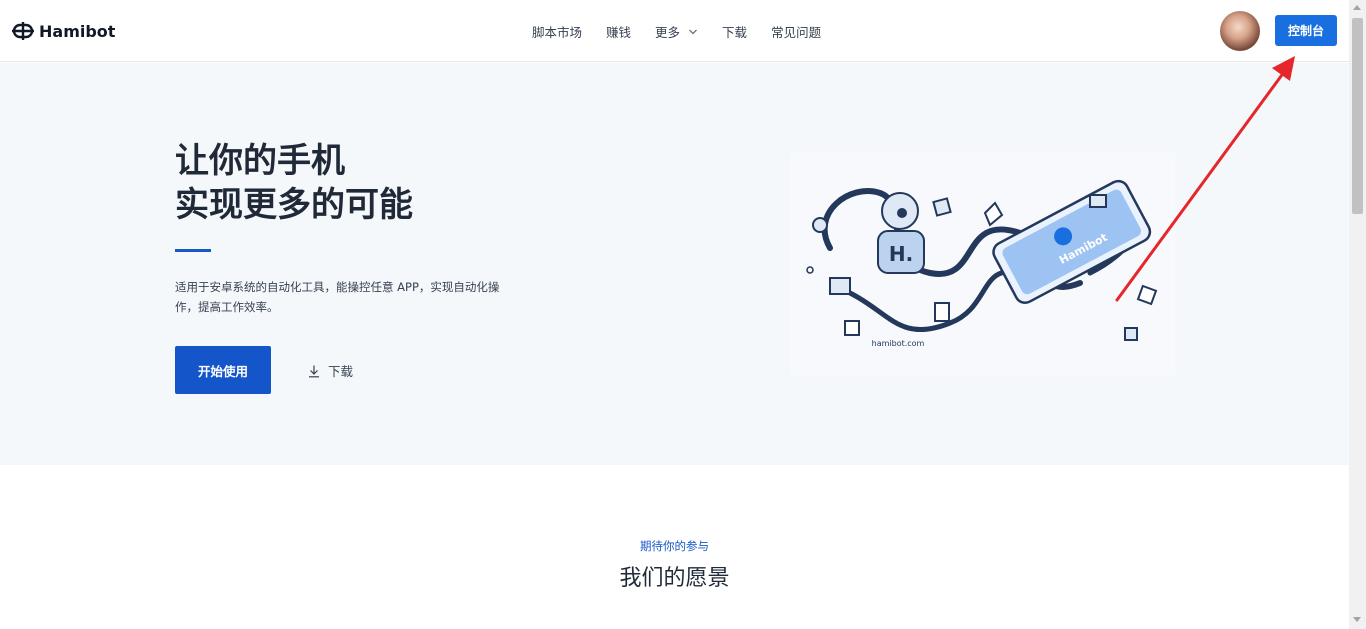 This screenshot has height=629, width=1366. Describe the element at coordinates (23, 31) in the screenshot. I see `hamibot-logo-icon` at that location.